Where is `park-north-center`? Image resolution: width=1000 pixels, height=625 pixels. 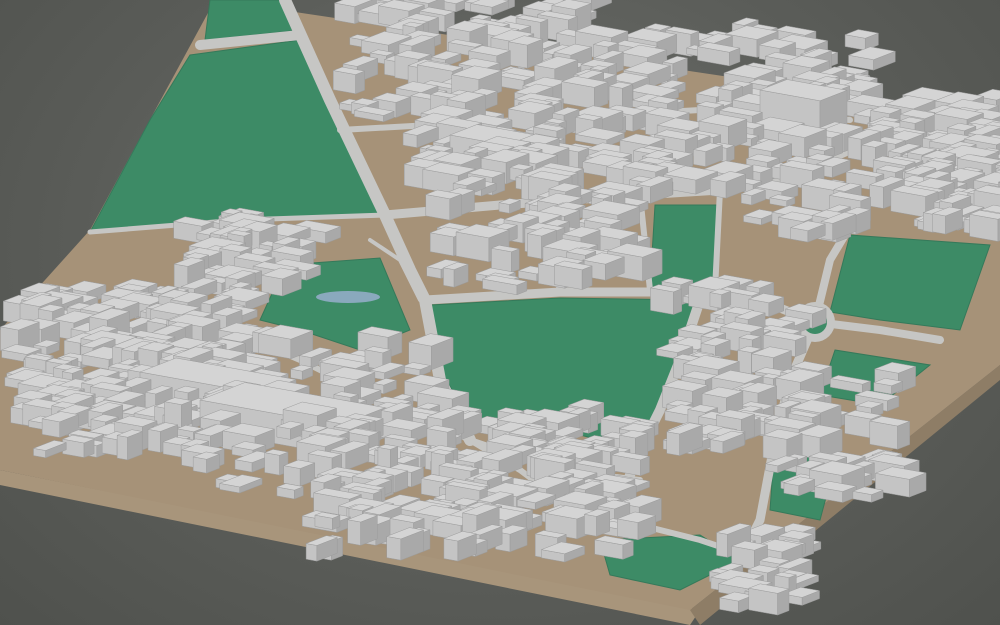 park-north-center is located at coordinates (684, 246).